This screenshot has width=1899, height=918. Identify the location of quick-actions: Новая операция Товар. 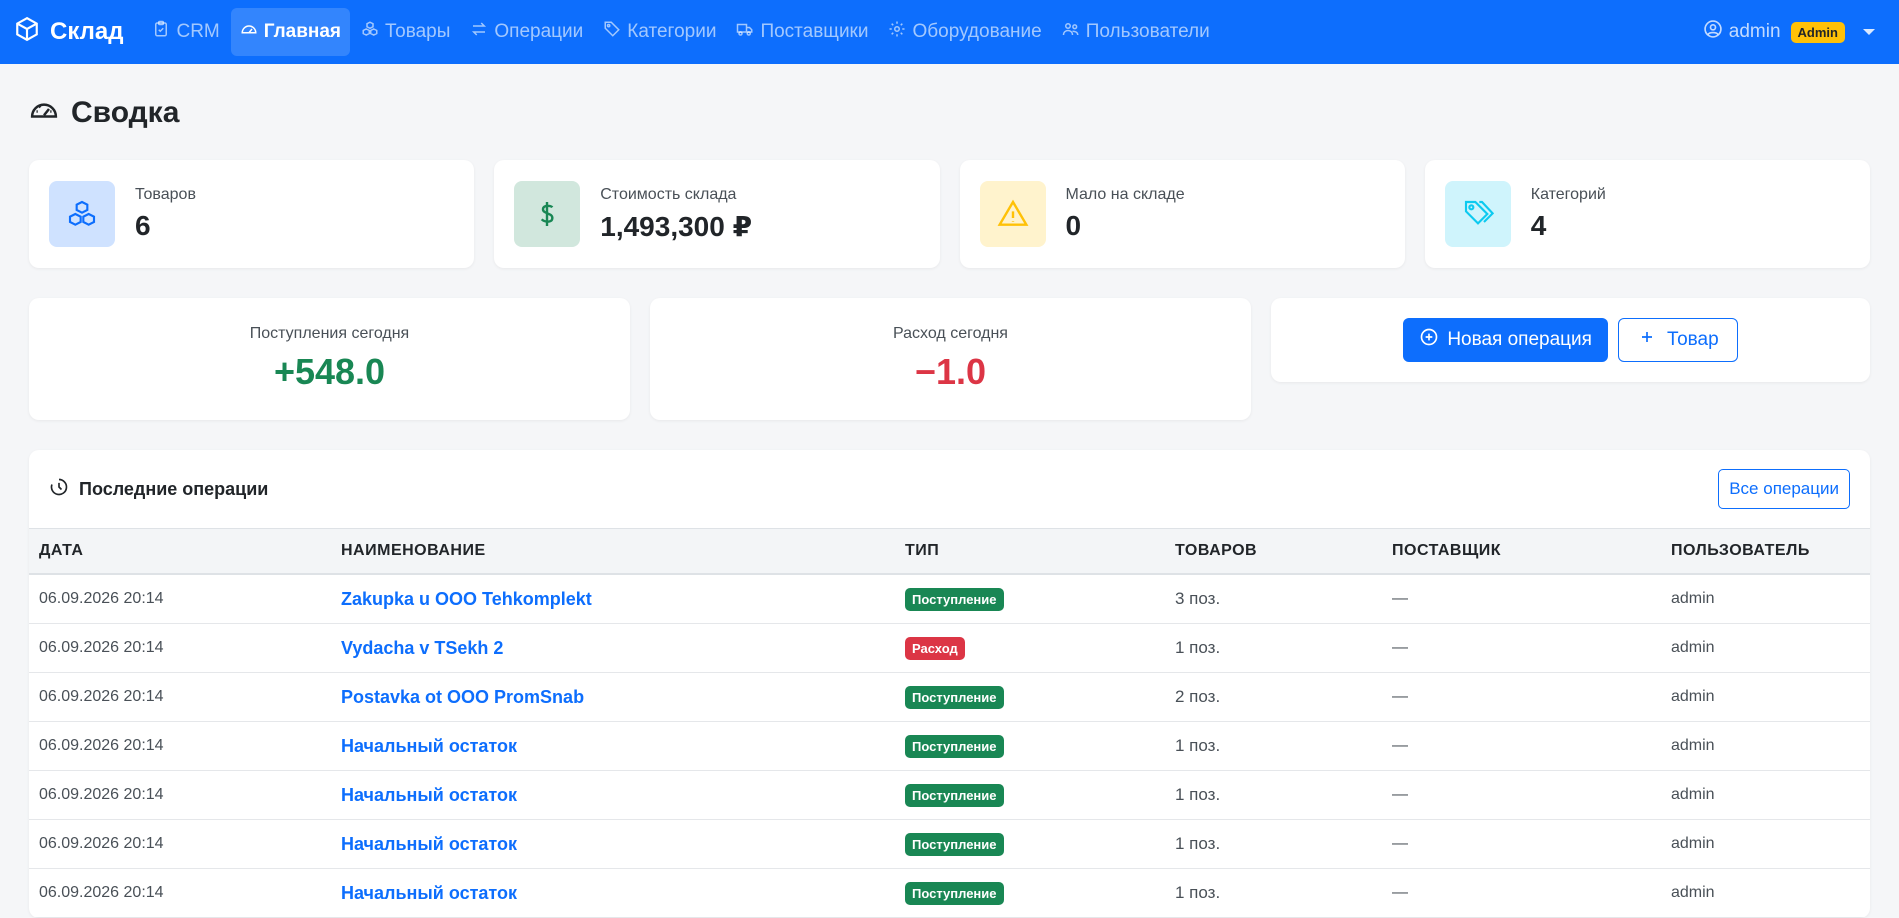
(1570, 340).